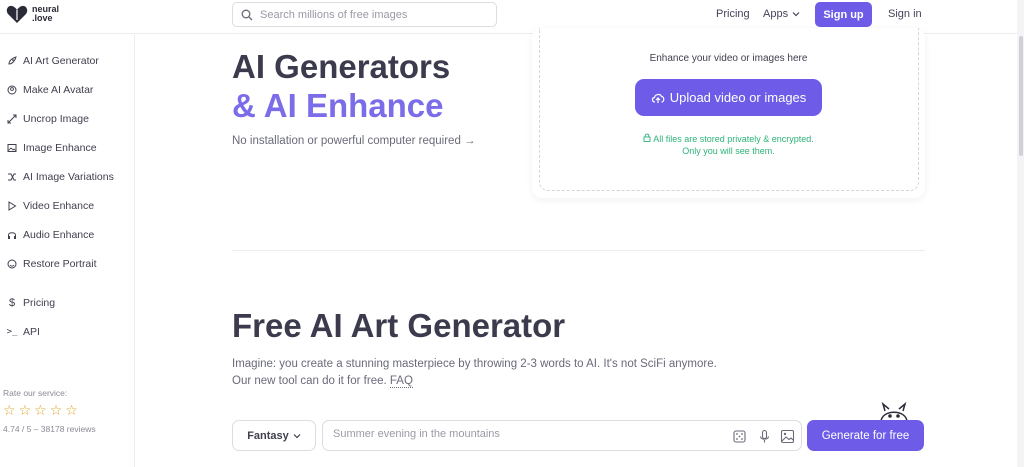  What do you see at coordinates (733, 14) in the screenshot?
I see `nav-pricing-link: Pricing` at bounding box center [733, 14].